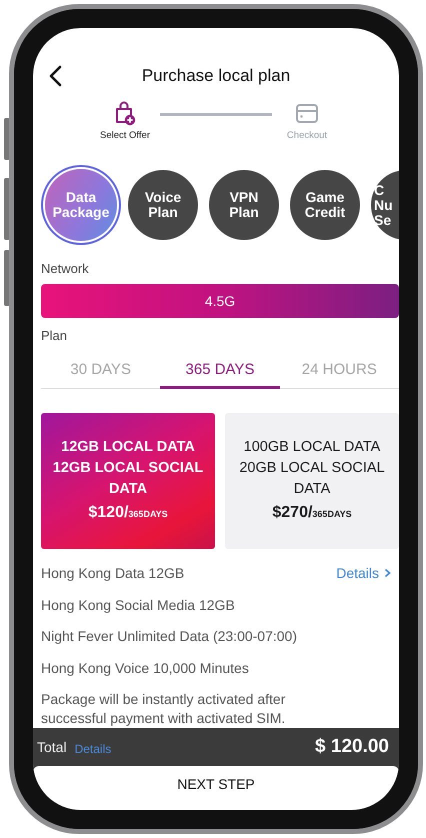  Describe the element at coordinates (363, 572) in the screenshot. I see `details-link: Details` at that location.